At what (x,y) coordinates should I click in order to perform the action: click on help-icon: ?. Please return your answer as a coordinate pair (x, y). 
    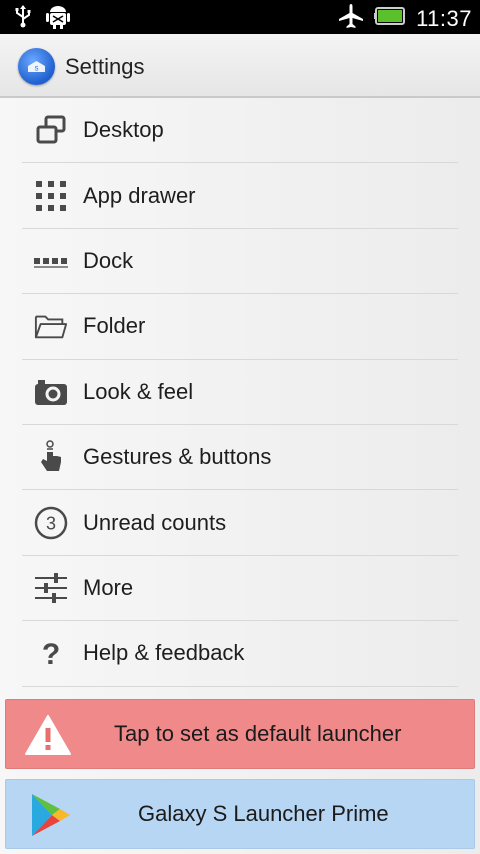
    Looking at the image, I should click on (51, 653).